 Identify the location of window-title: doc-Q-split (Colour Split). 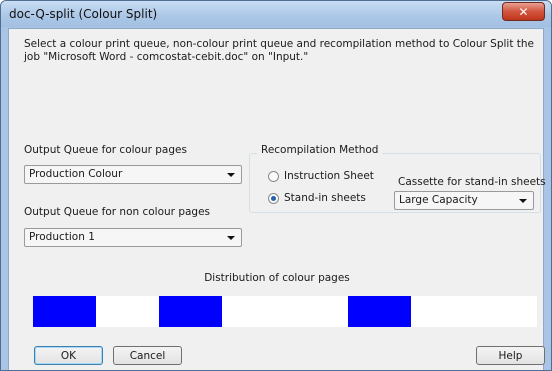
(83, 14).